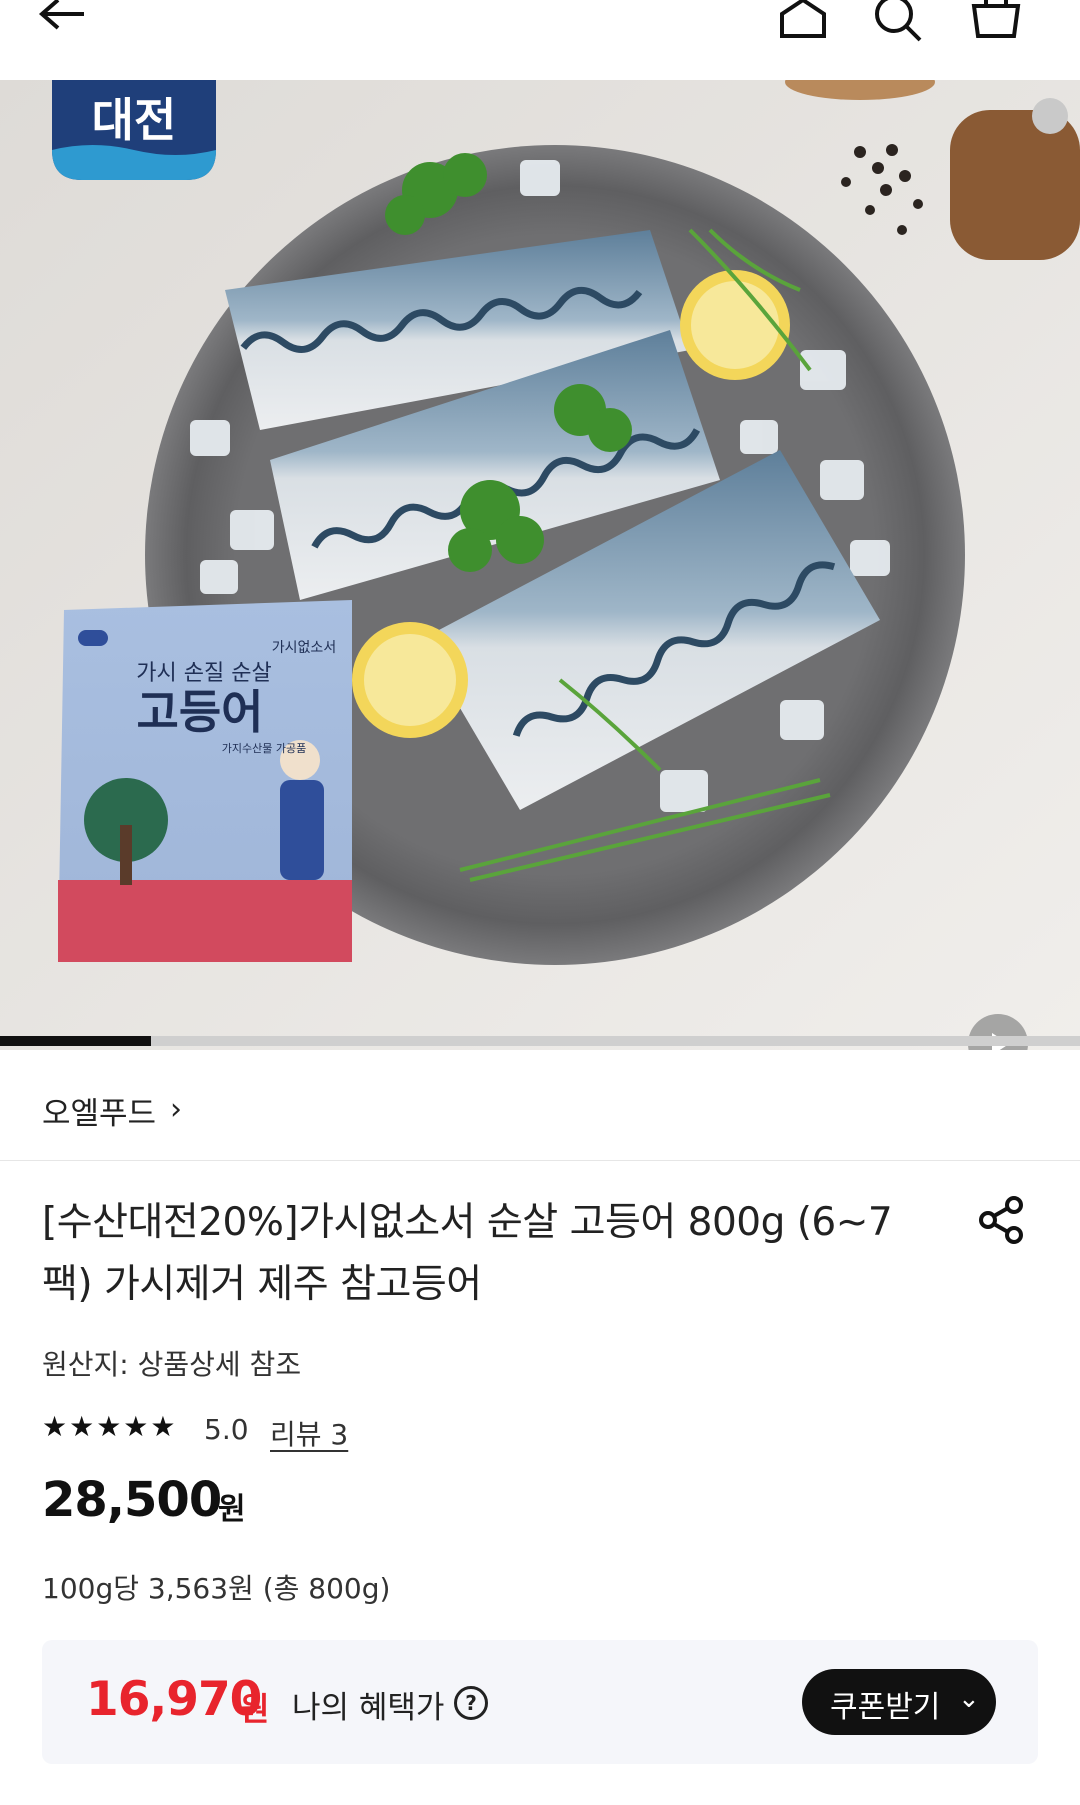  I want to click on help-icon: ?, so click(471, 1703).